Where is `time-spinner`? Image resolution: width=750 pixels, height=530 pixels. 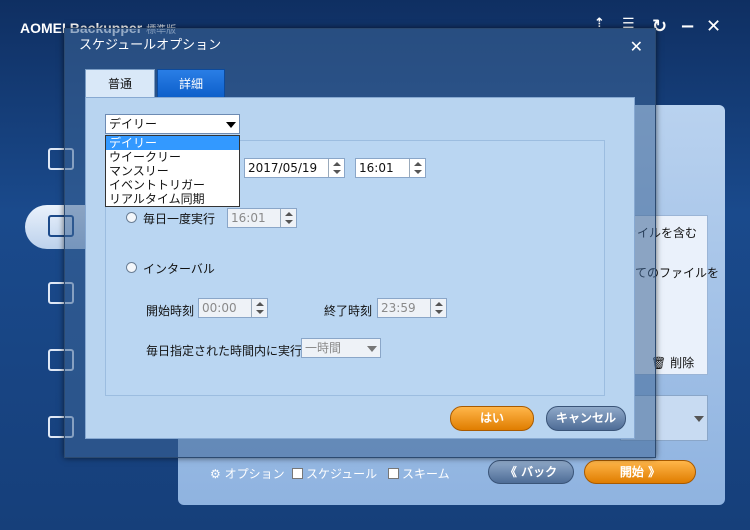 time-spinner is located at coordinates (417, 168).